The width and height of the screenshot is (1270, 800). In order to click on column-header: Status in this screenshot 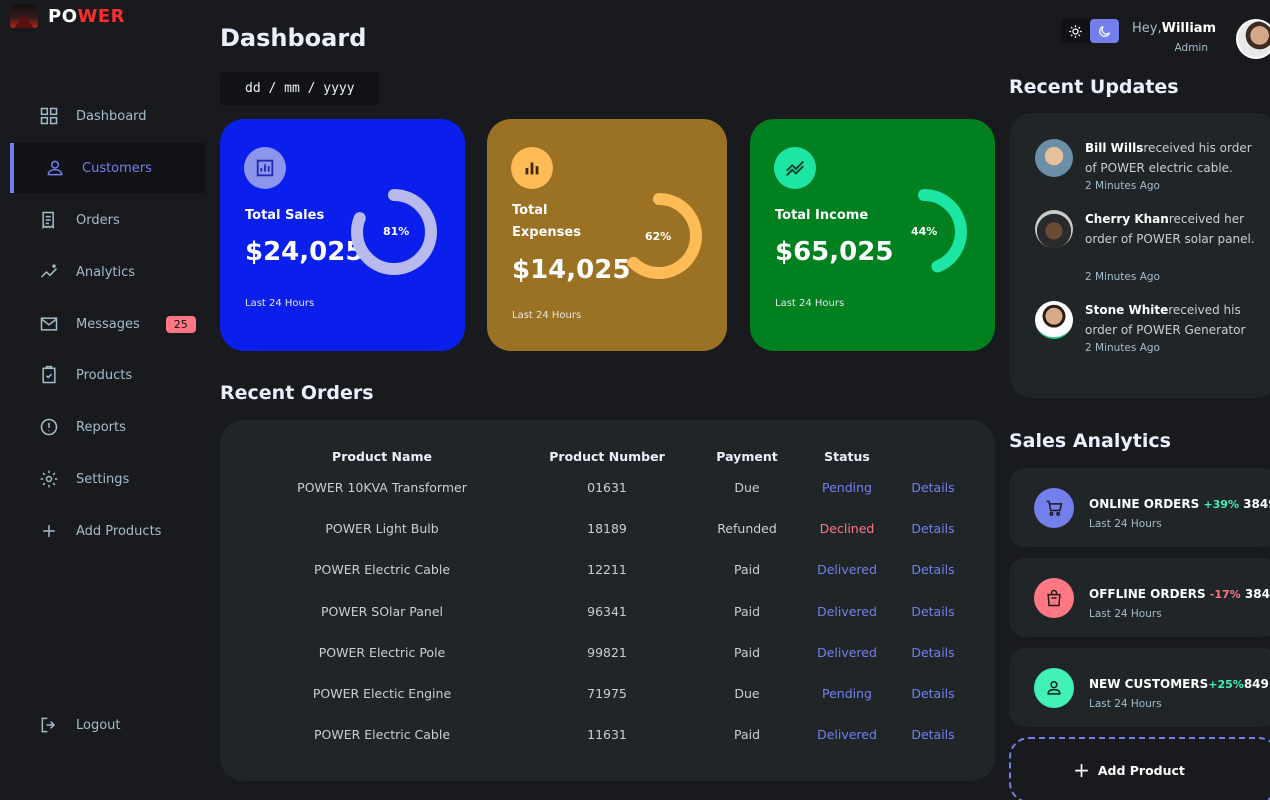, I will do `click(847, 456)`.